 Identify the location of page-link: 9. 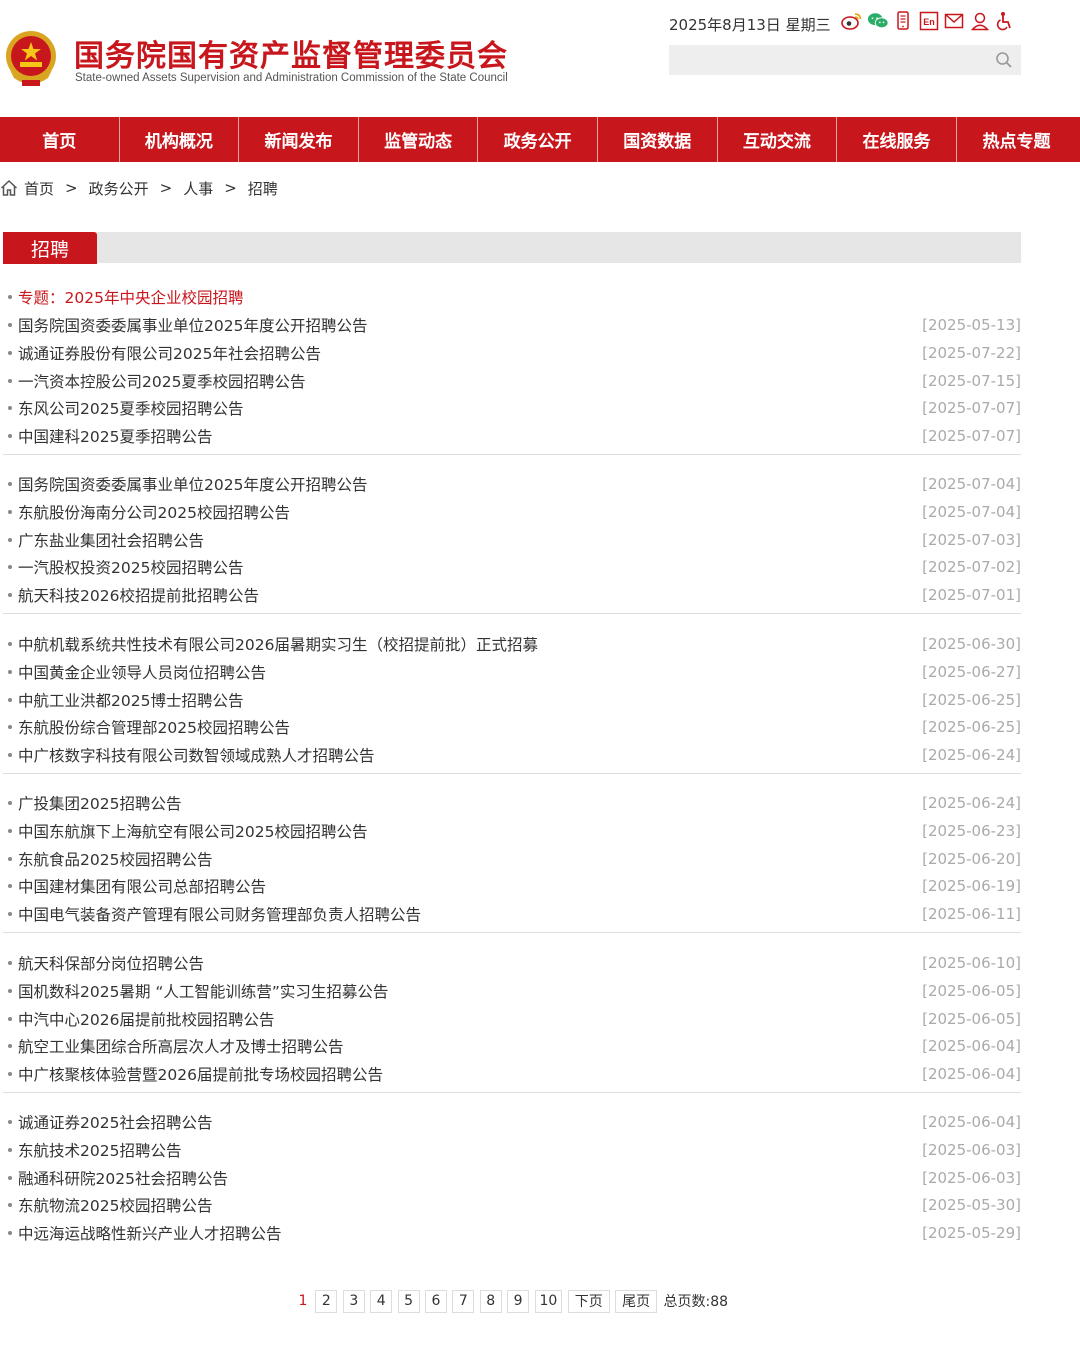
(518, 1301).